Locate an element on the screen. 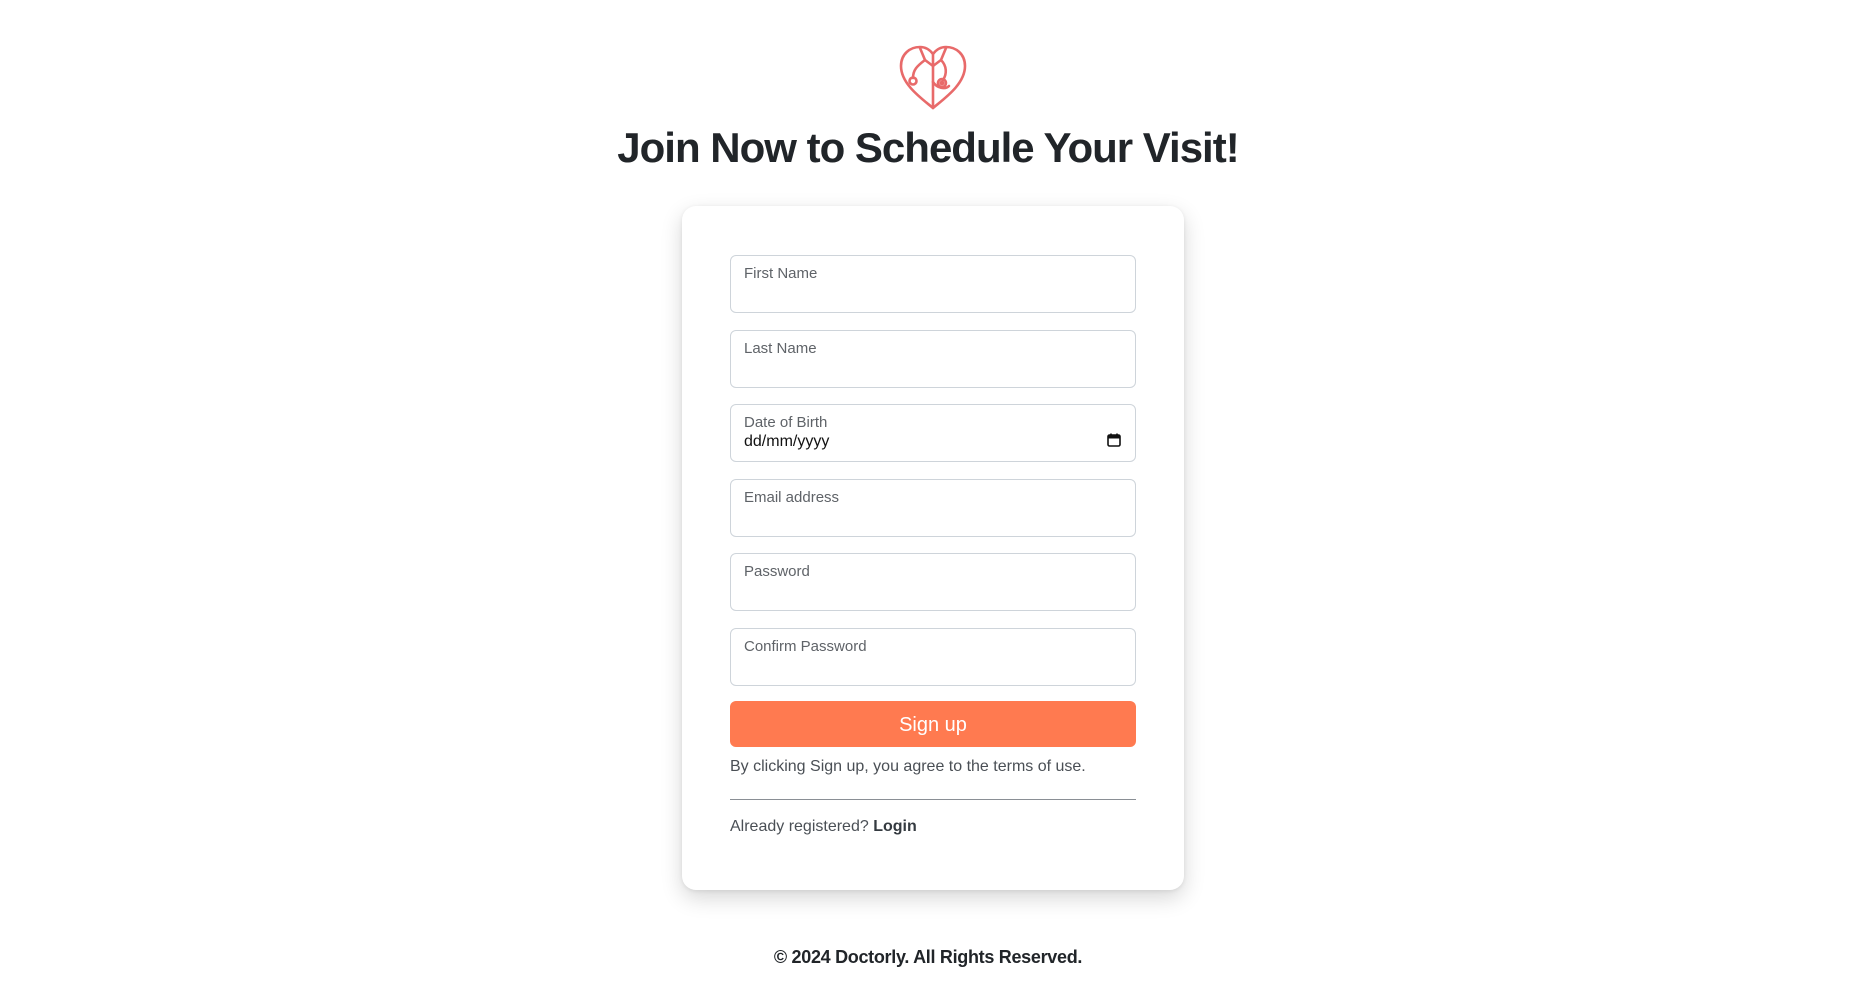 The width and height of the screenshot is (1856, 989). password-field: Password is located at coordinates (933, 582).